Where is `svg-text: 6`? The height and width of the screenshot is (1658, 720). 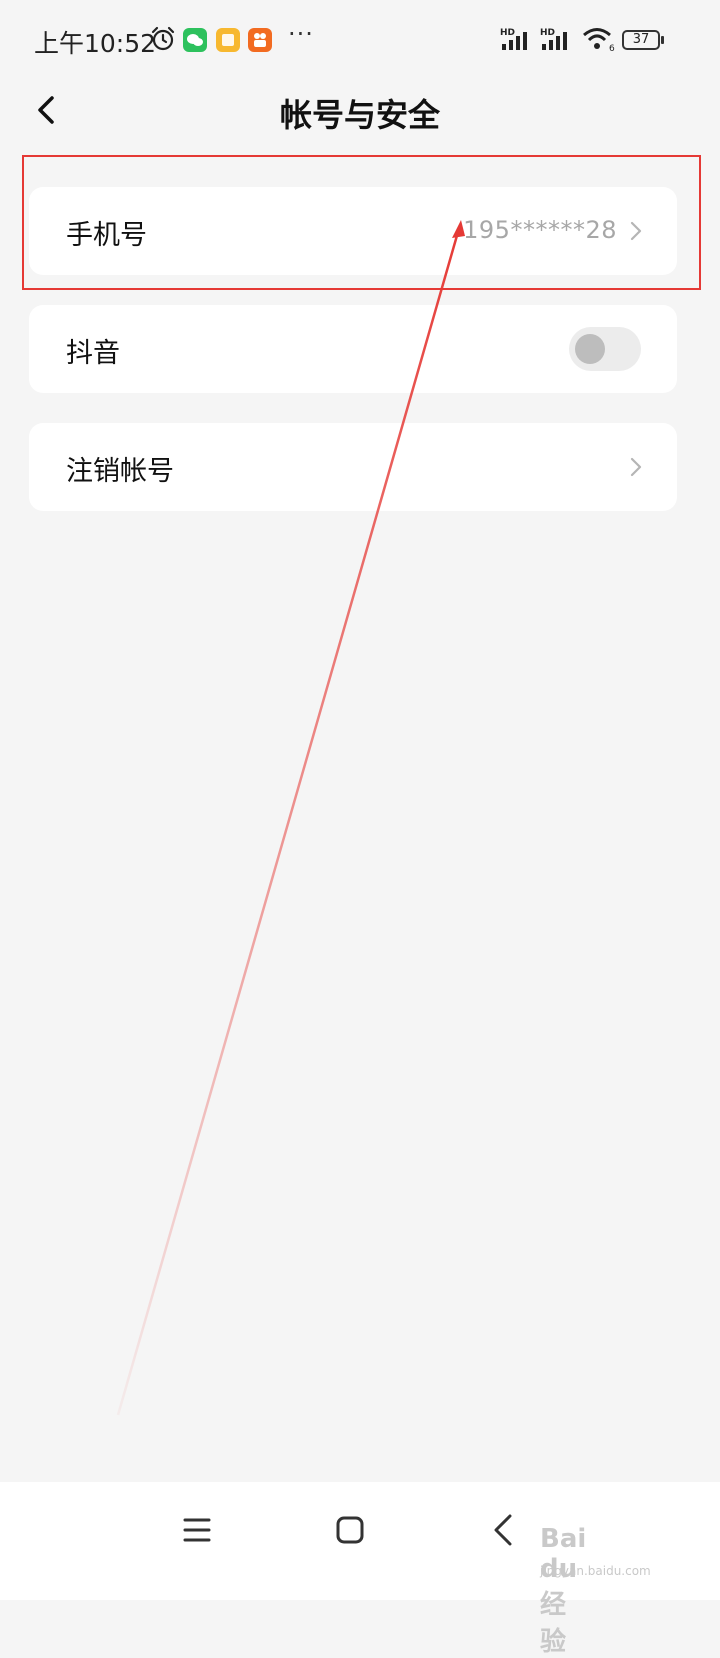
svg-text: 6 is located at coordinates (612, 48).